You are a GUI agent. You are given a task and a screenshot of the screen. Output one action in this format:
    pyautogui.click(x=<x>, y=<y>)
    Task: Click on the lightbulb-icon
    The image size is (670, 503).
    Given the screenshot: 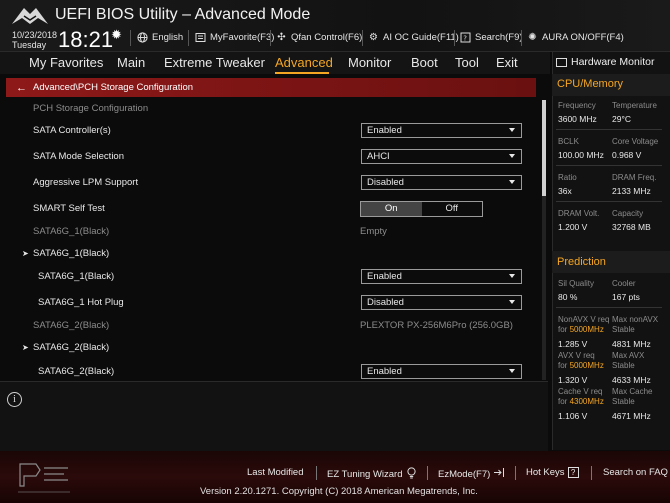 What is the action you would take?
    pyautogui.click(x=411, y=474)
    